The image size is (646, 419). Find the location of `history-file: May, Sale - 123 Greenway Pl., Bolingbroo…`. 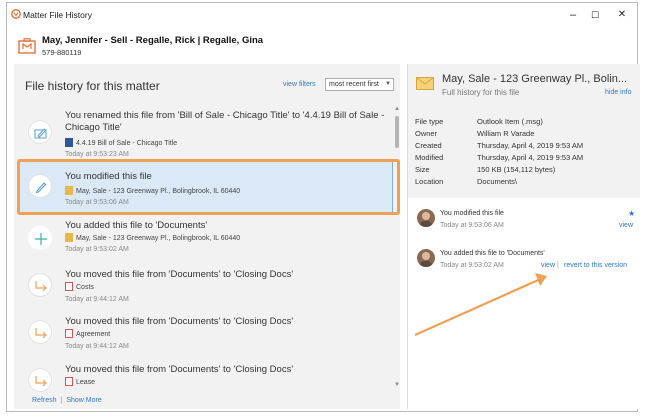

history-file: May, Sale - 123 Greenway Pl., Bolingbroo… is located at coordinates (152, 237).